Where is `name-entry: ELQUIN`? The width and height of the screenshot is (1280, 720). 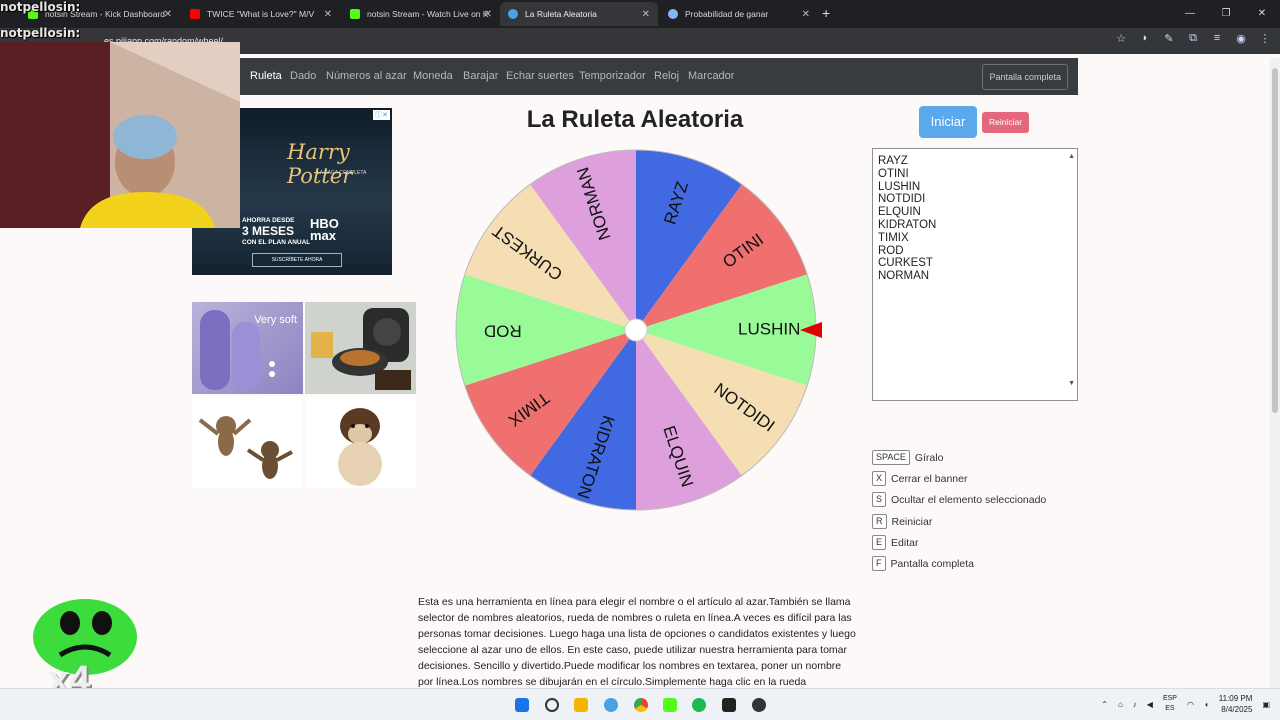
name-entry: ELQUIN is located at coordinates (899, 212).